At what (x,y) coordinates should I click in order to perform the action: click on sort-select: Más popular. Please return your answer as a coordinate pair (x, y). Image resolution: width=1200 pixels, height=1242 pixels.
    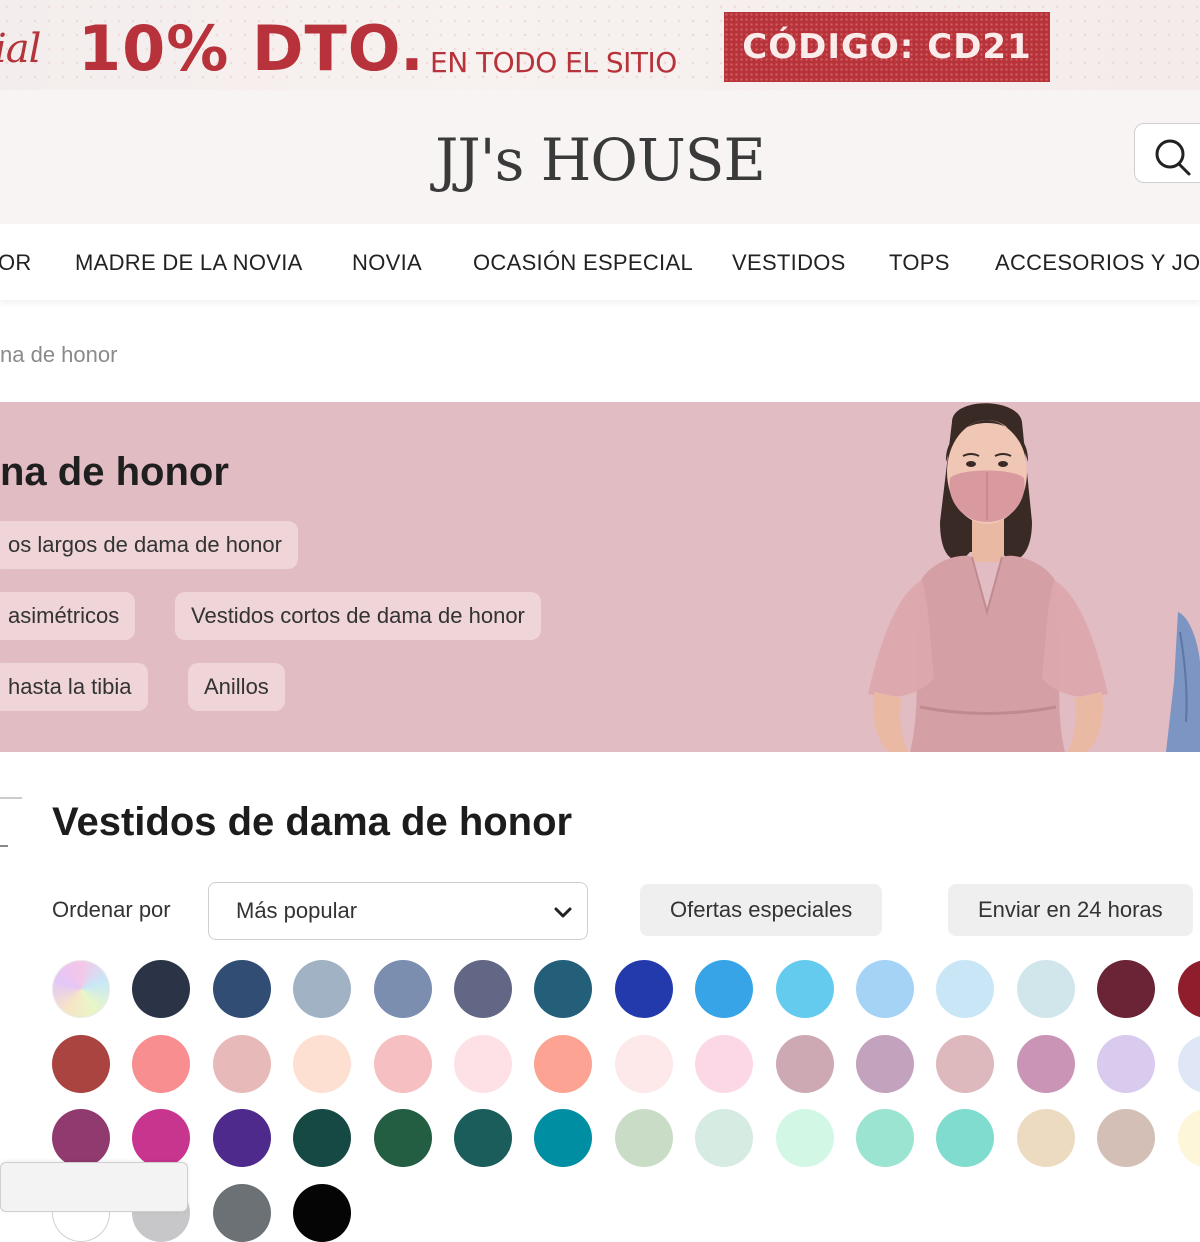
    Looking at the image, I should click on (398, 911).